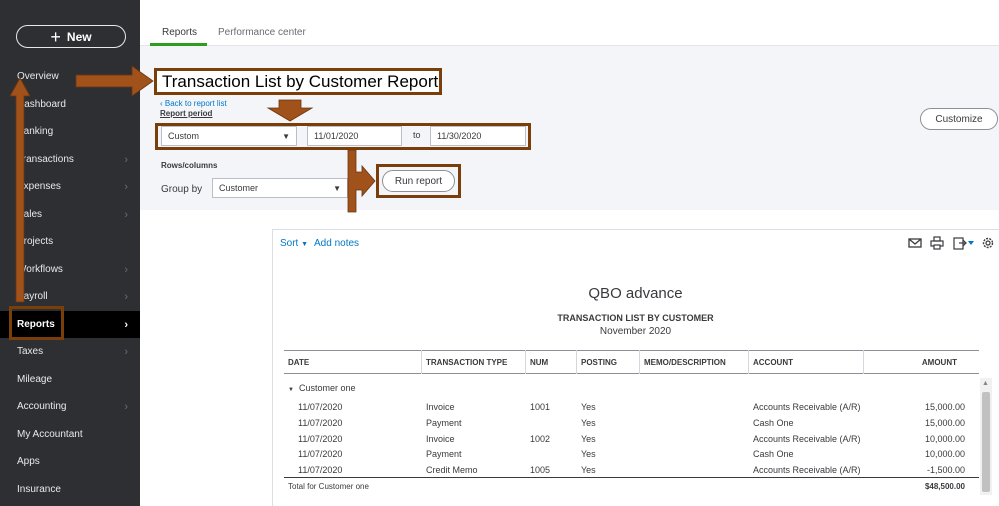 The image size is (999, 506). Describe the element at coordinates (189, 165) in the screenshot. I see `rows-columns-label: Rows/columns` at that location.